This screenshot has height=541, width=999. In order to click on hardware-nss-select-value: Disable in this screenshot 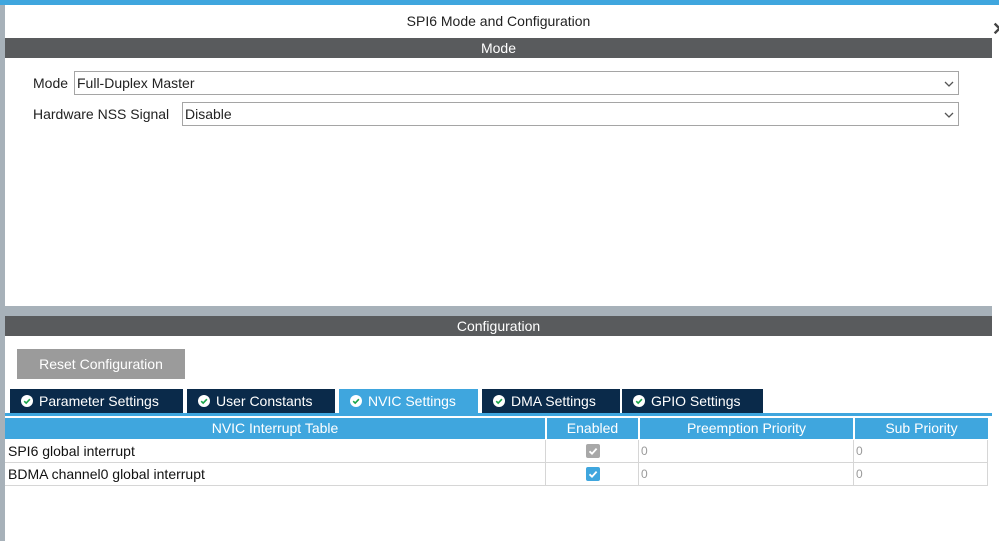, I will do `click(208, 114)`.